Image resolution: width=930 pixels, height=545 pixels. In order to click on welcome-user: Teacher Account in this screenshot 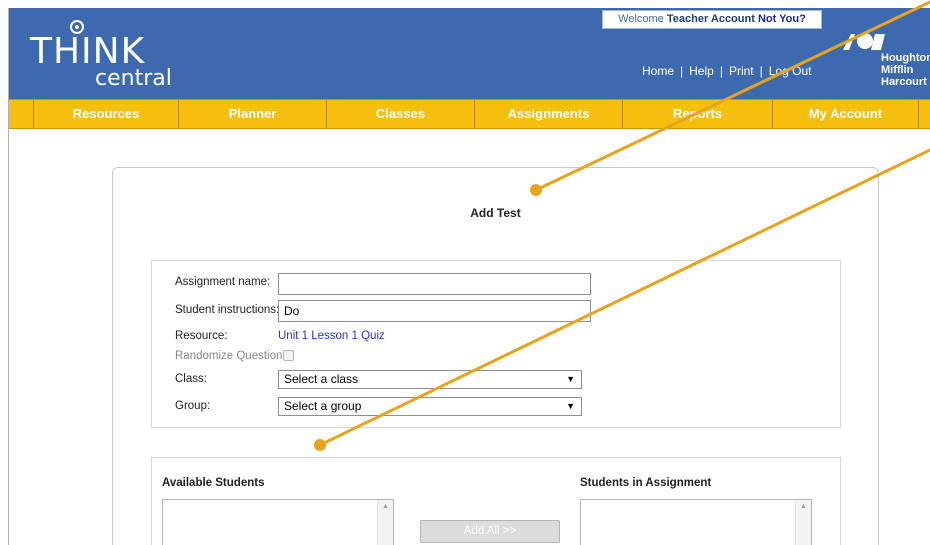, I will do `click(710, 19)`.